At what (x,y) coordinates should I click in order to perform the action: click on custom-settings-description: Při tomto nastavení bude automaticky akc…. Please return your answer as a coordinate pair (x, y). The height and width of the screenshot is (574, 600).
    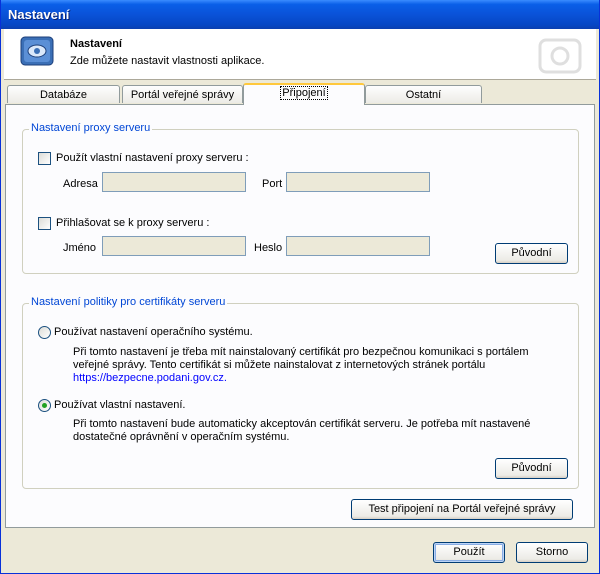
    Looking at the image, I should click on (301, 431).